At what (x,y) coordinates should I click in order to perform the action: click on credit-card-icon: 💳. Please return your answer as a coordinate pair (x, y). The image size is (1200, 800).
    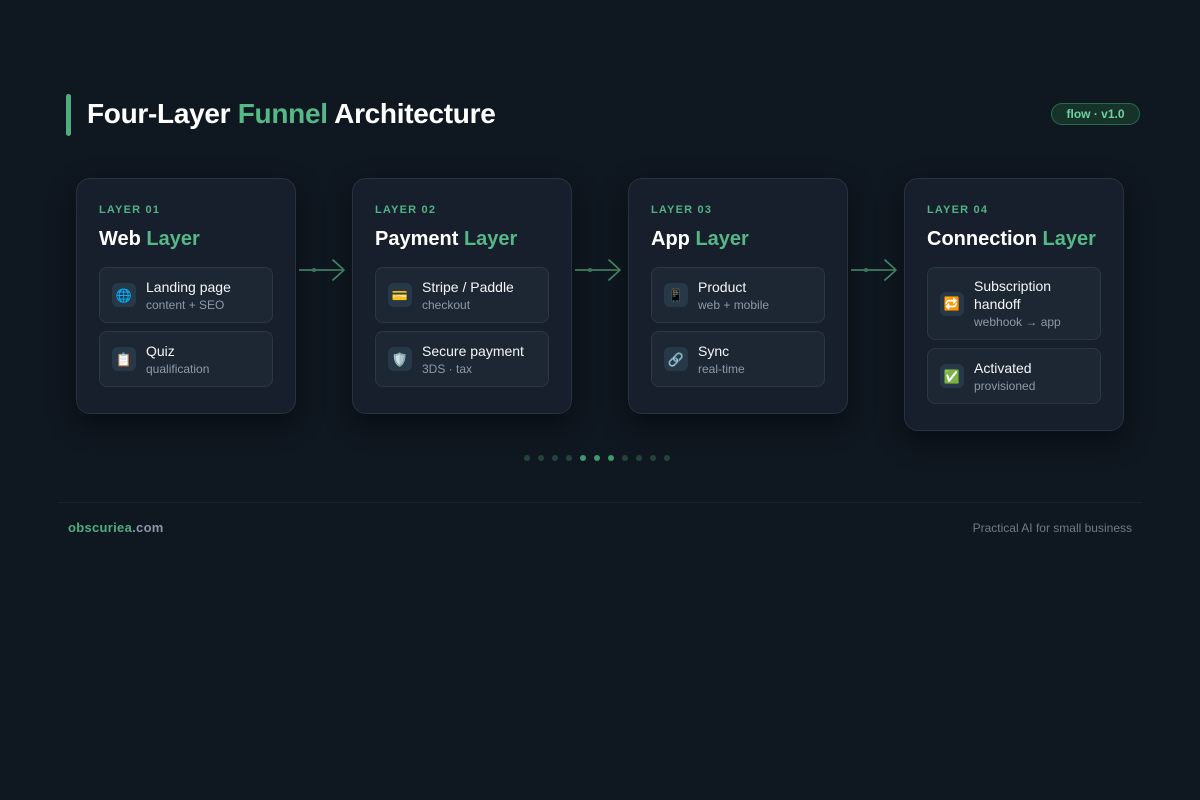
    Looking at the image, I should click on (400, 295).